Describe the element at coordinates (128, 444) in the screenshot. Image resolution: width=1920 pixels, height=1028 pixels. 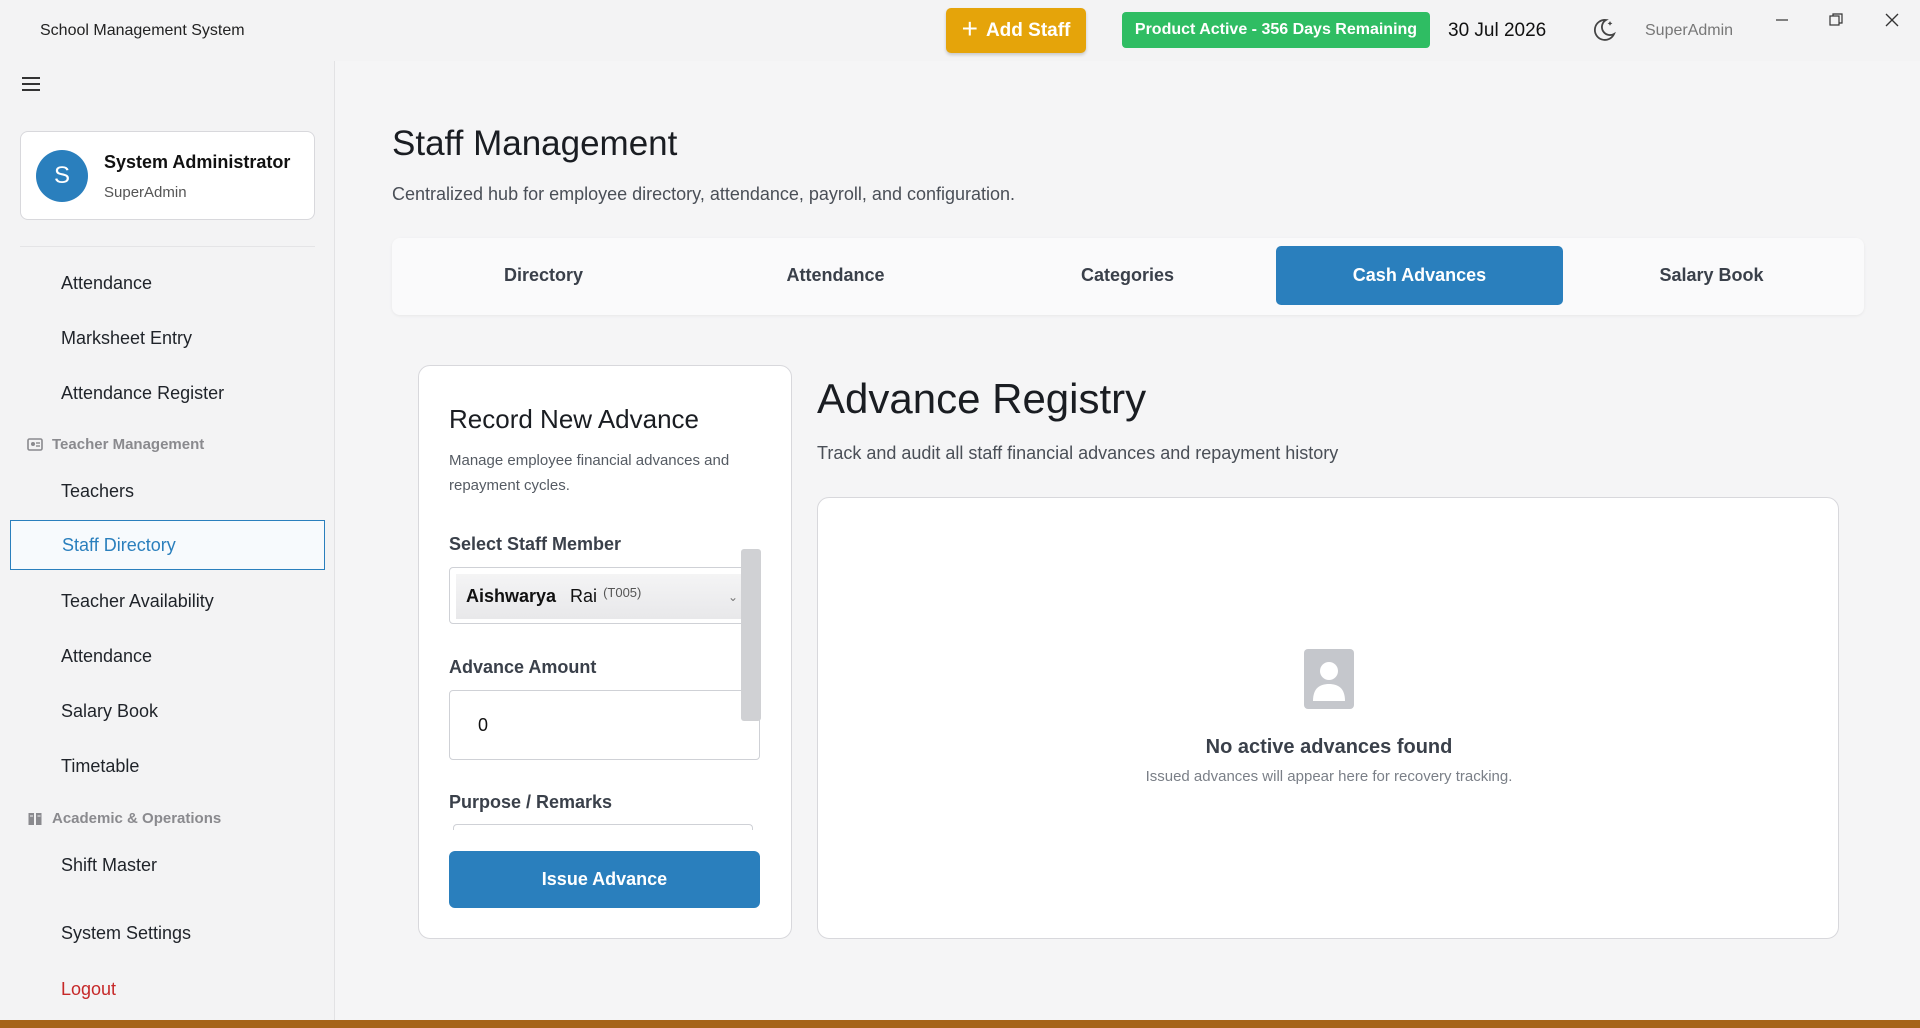
I see `section-label: Teacher Management` at that location.